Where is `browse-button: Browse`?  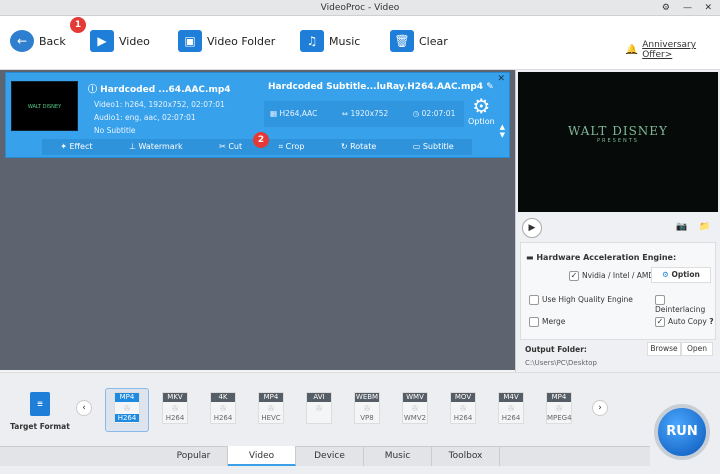
browse-button: Browse is located at coordinates (664, 349).